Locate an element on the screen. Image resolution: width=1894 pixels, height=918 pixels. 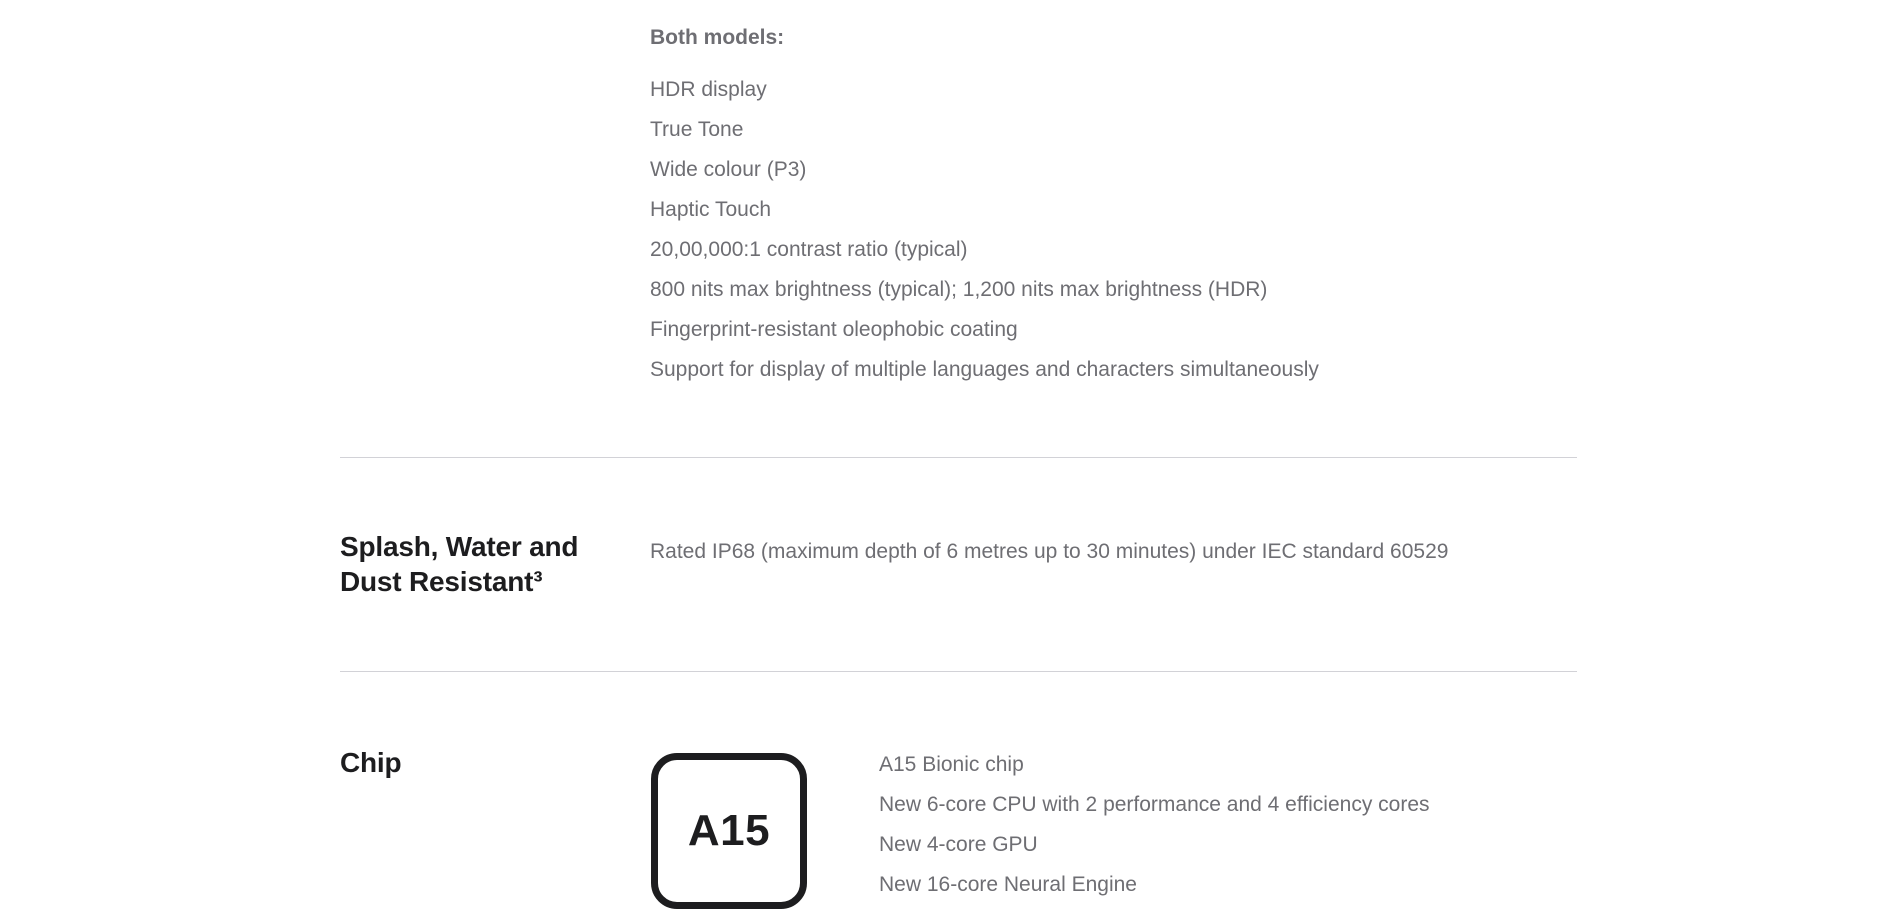
list-item: Wide colour (P3) is located at coordinates (728, 169).